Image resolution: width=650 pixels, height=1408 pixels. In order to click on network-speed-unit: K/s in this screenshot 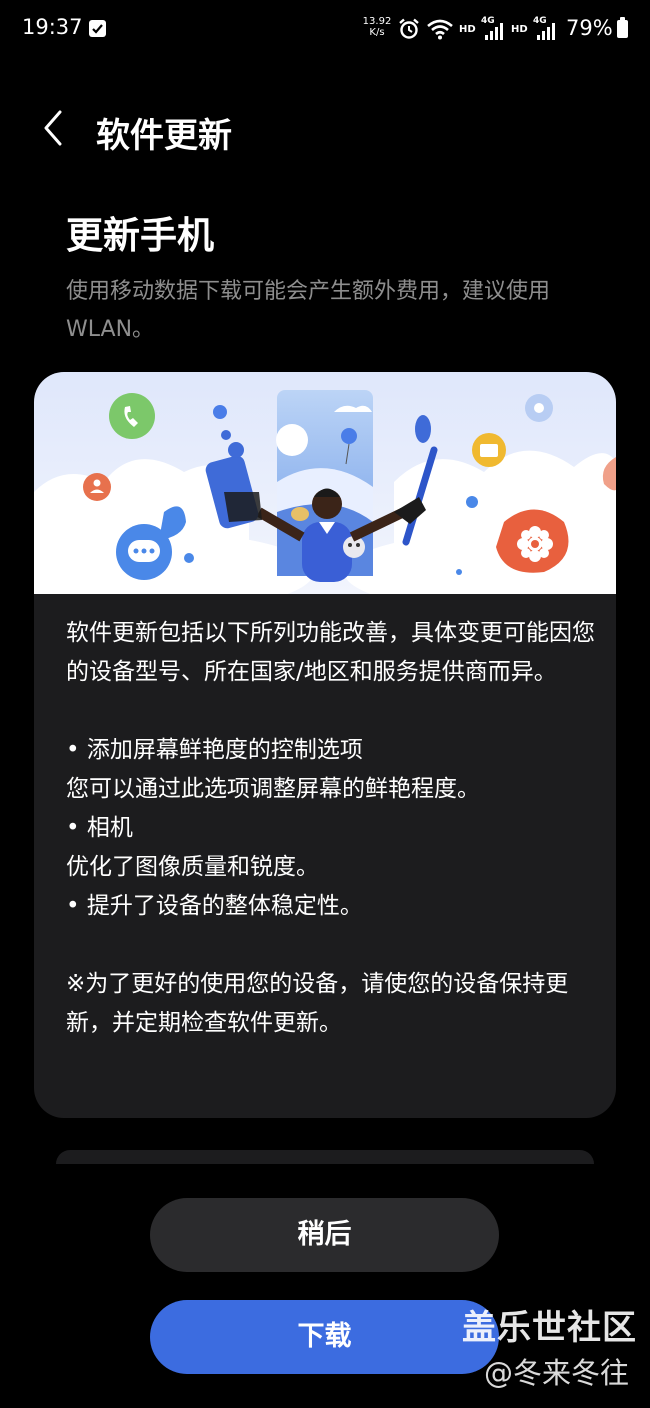, I will do `click(377, 32)`.